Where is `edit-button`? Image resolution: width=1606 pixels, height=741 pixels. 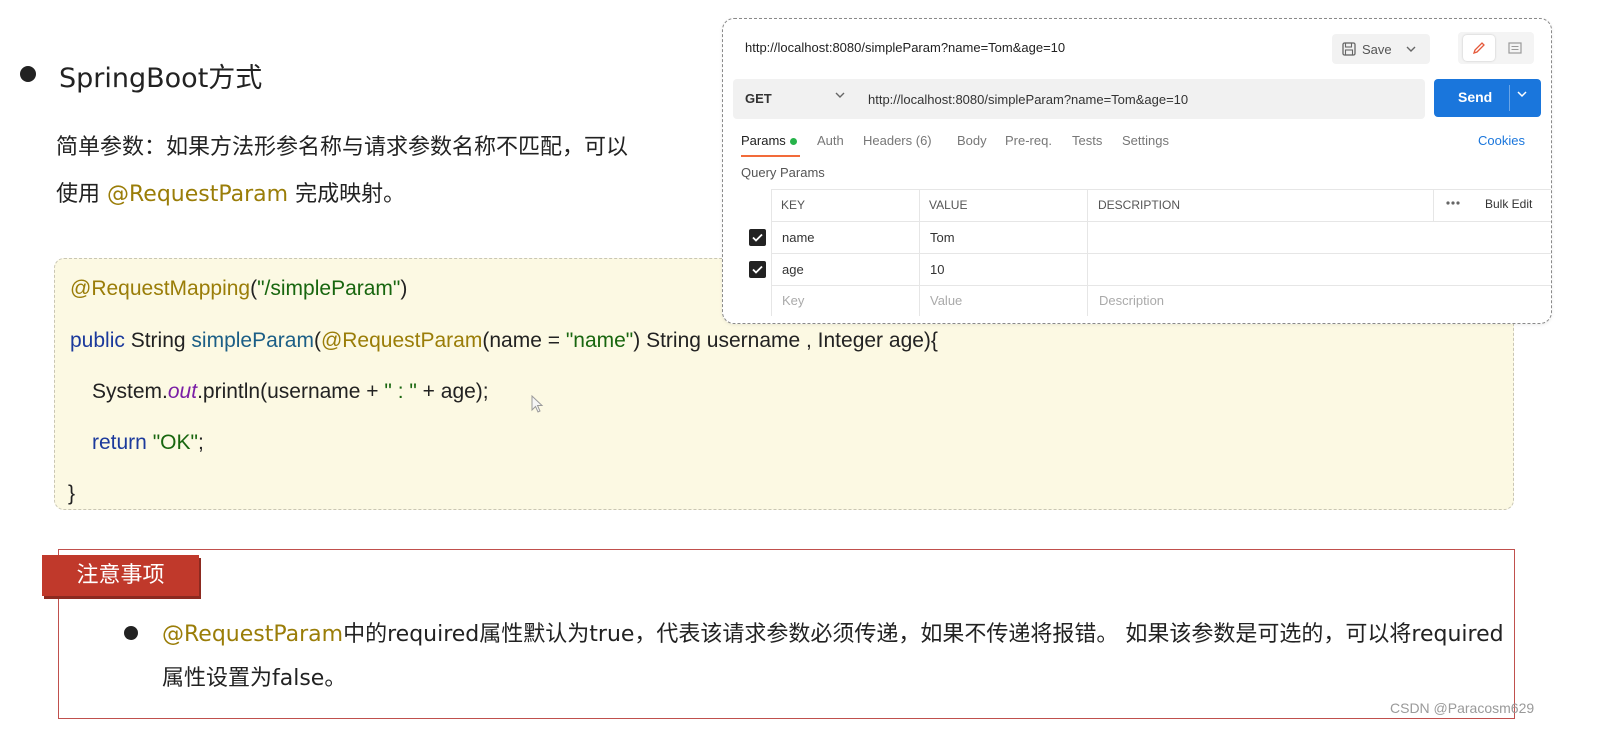 edit-button is located at coordinates (1479, 48).